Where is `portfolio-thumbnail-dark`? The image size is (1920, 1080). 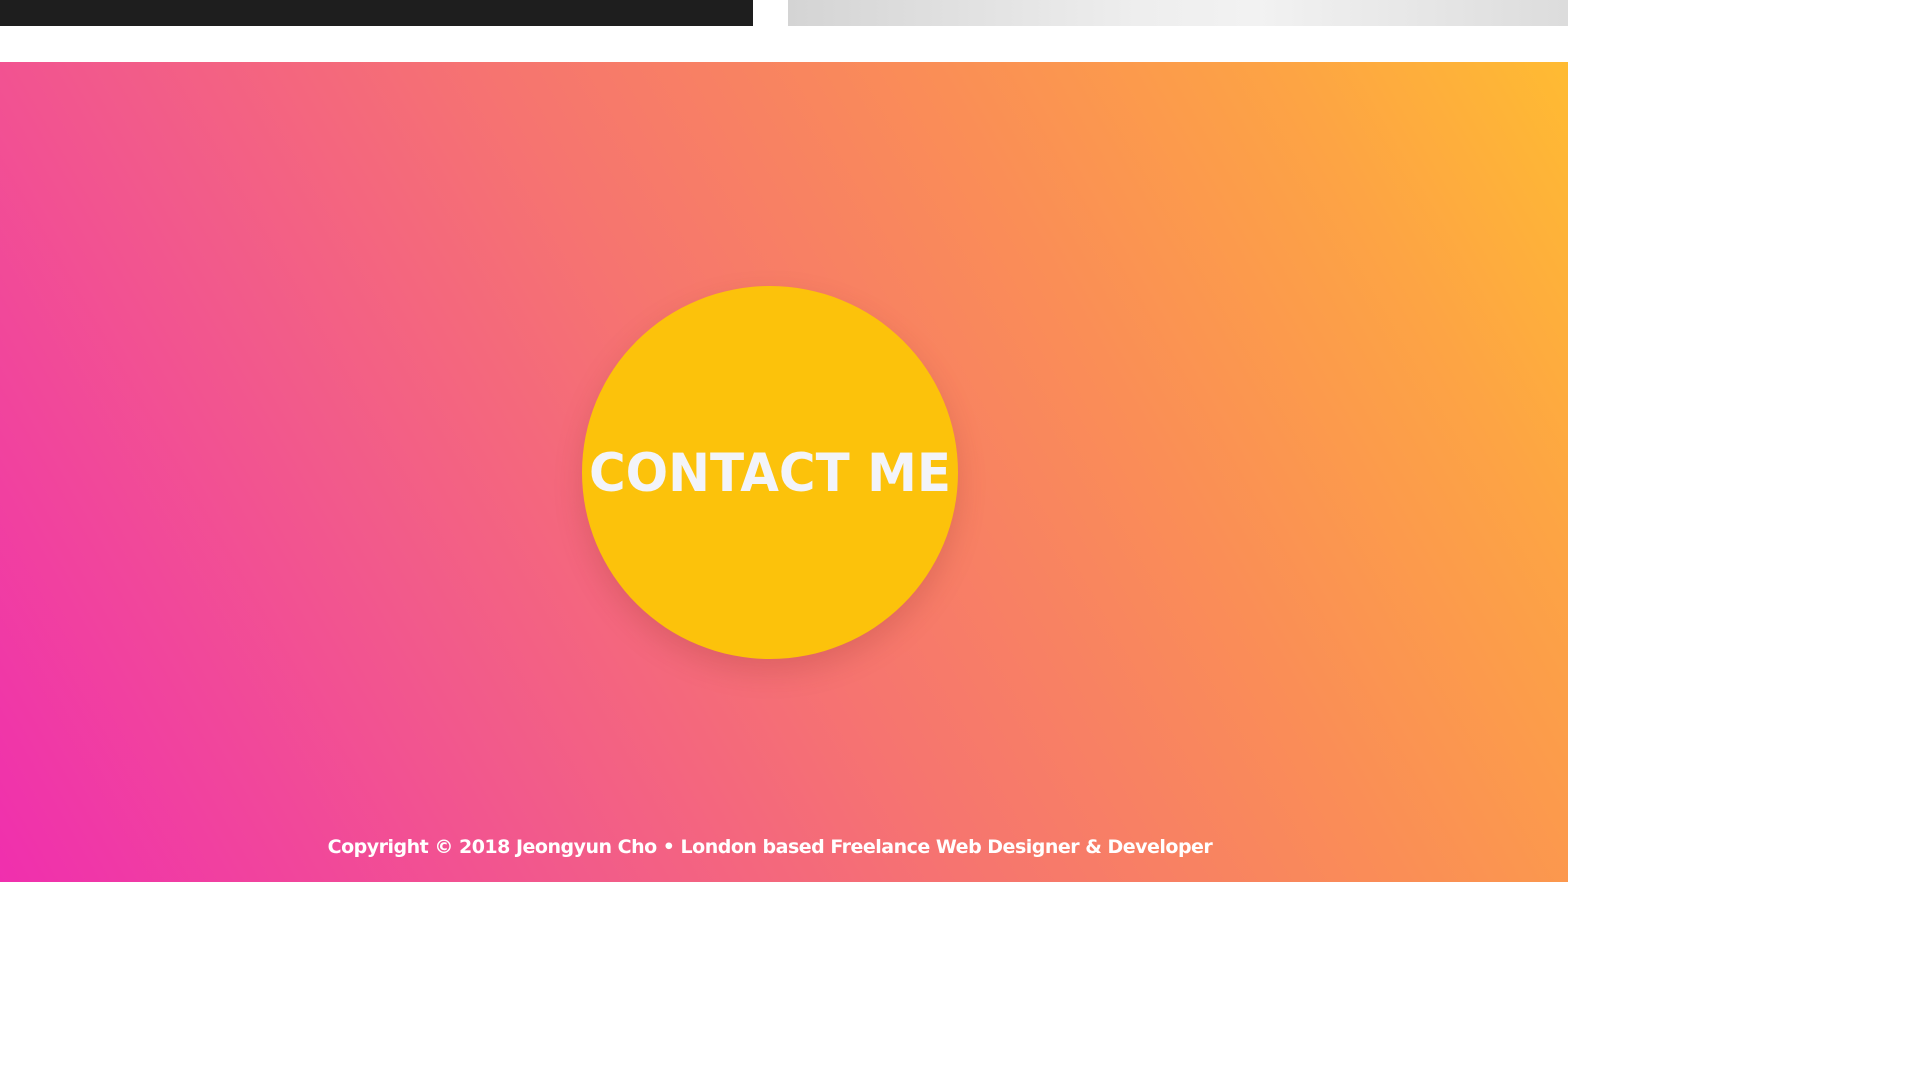 portfolio-thumbnail-dark is located at coordinates (376, 13).